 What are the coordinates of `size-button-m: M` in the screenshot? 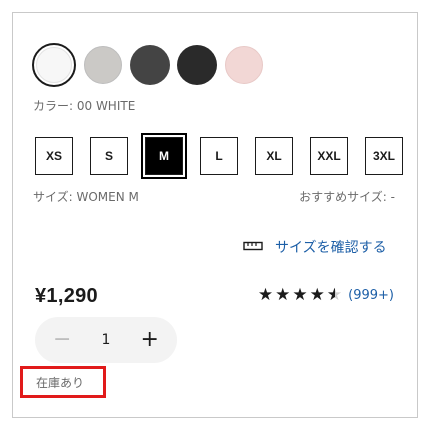 It's located at (164, 156).